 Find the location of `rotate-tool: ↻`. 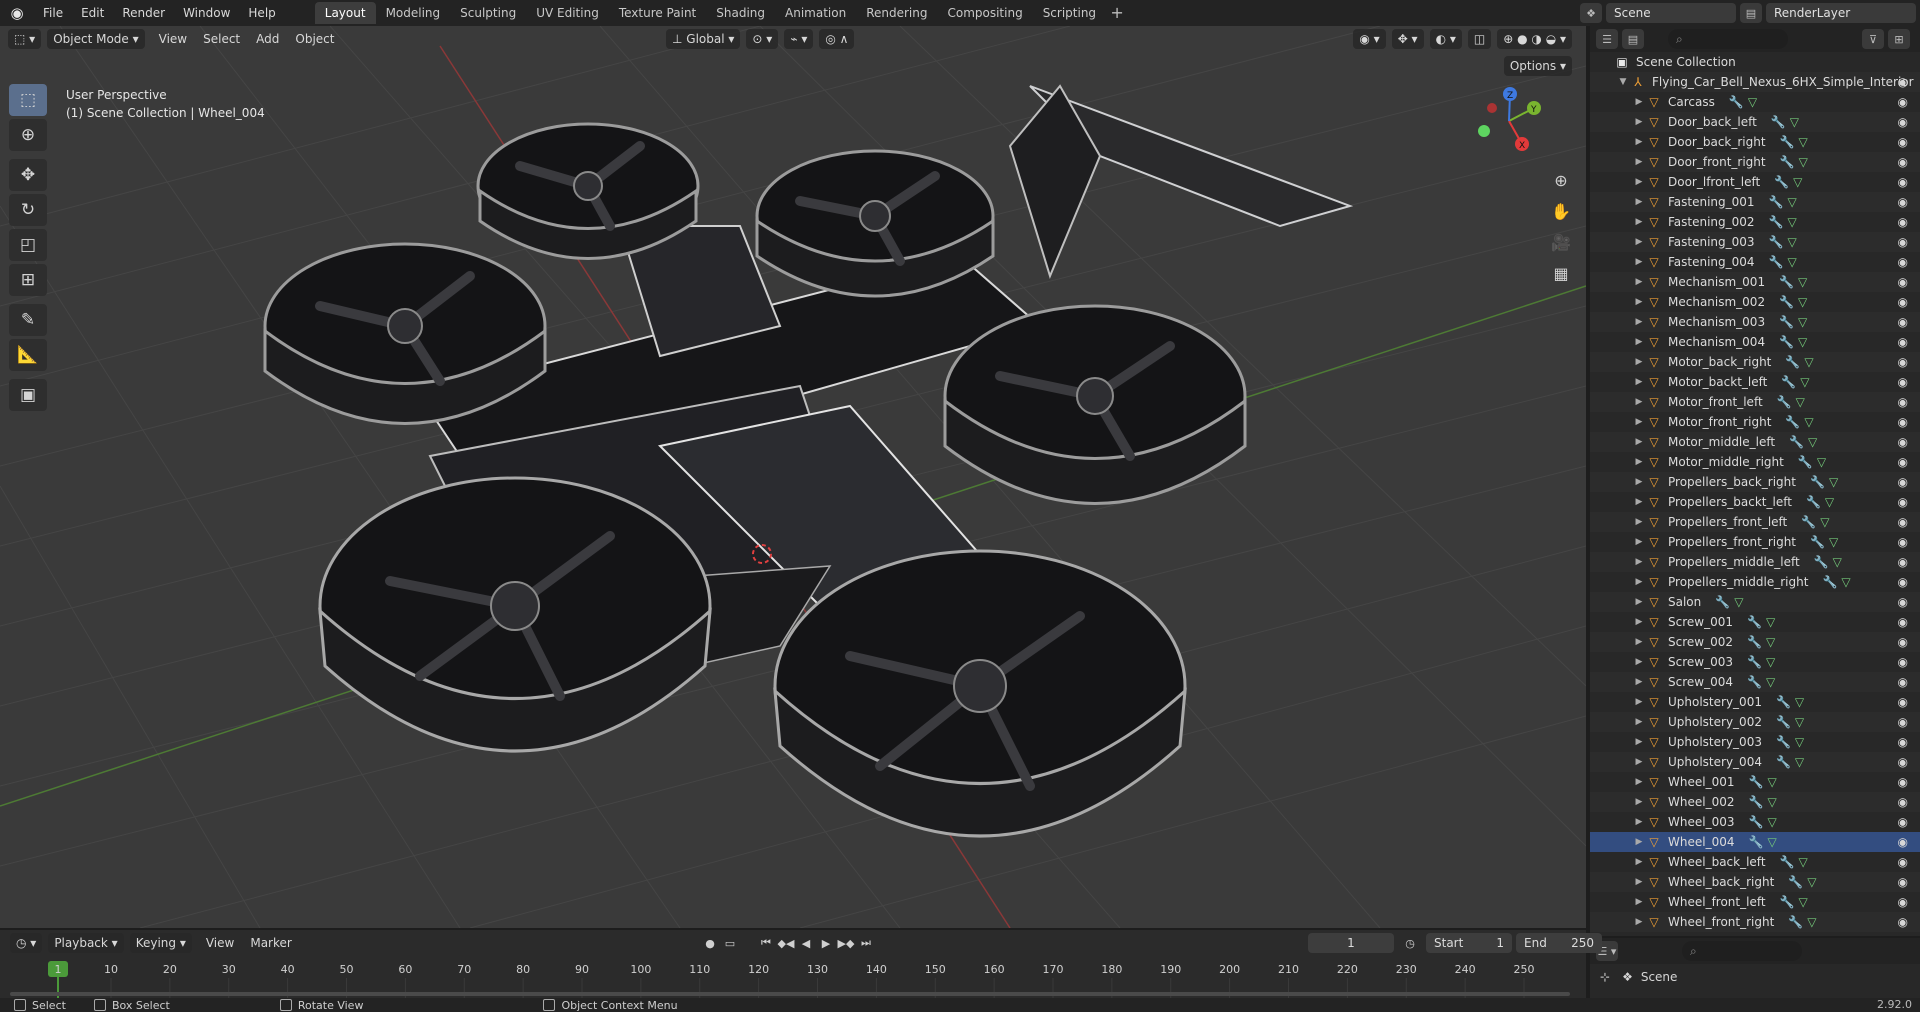

rotate-tool: ↻ is located at coordinates (28, 210).